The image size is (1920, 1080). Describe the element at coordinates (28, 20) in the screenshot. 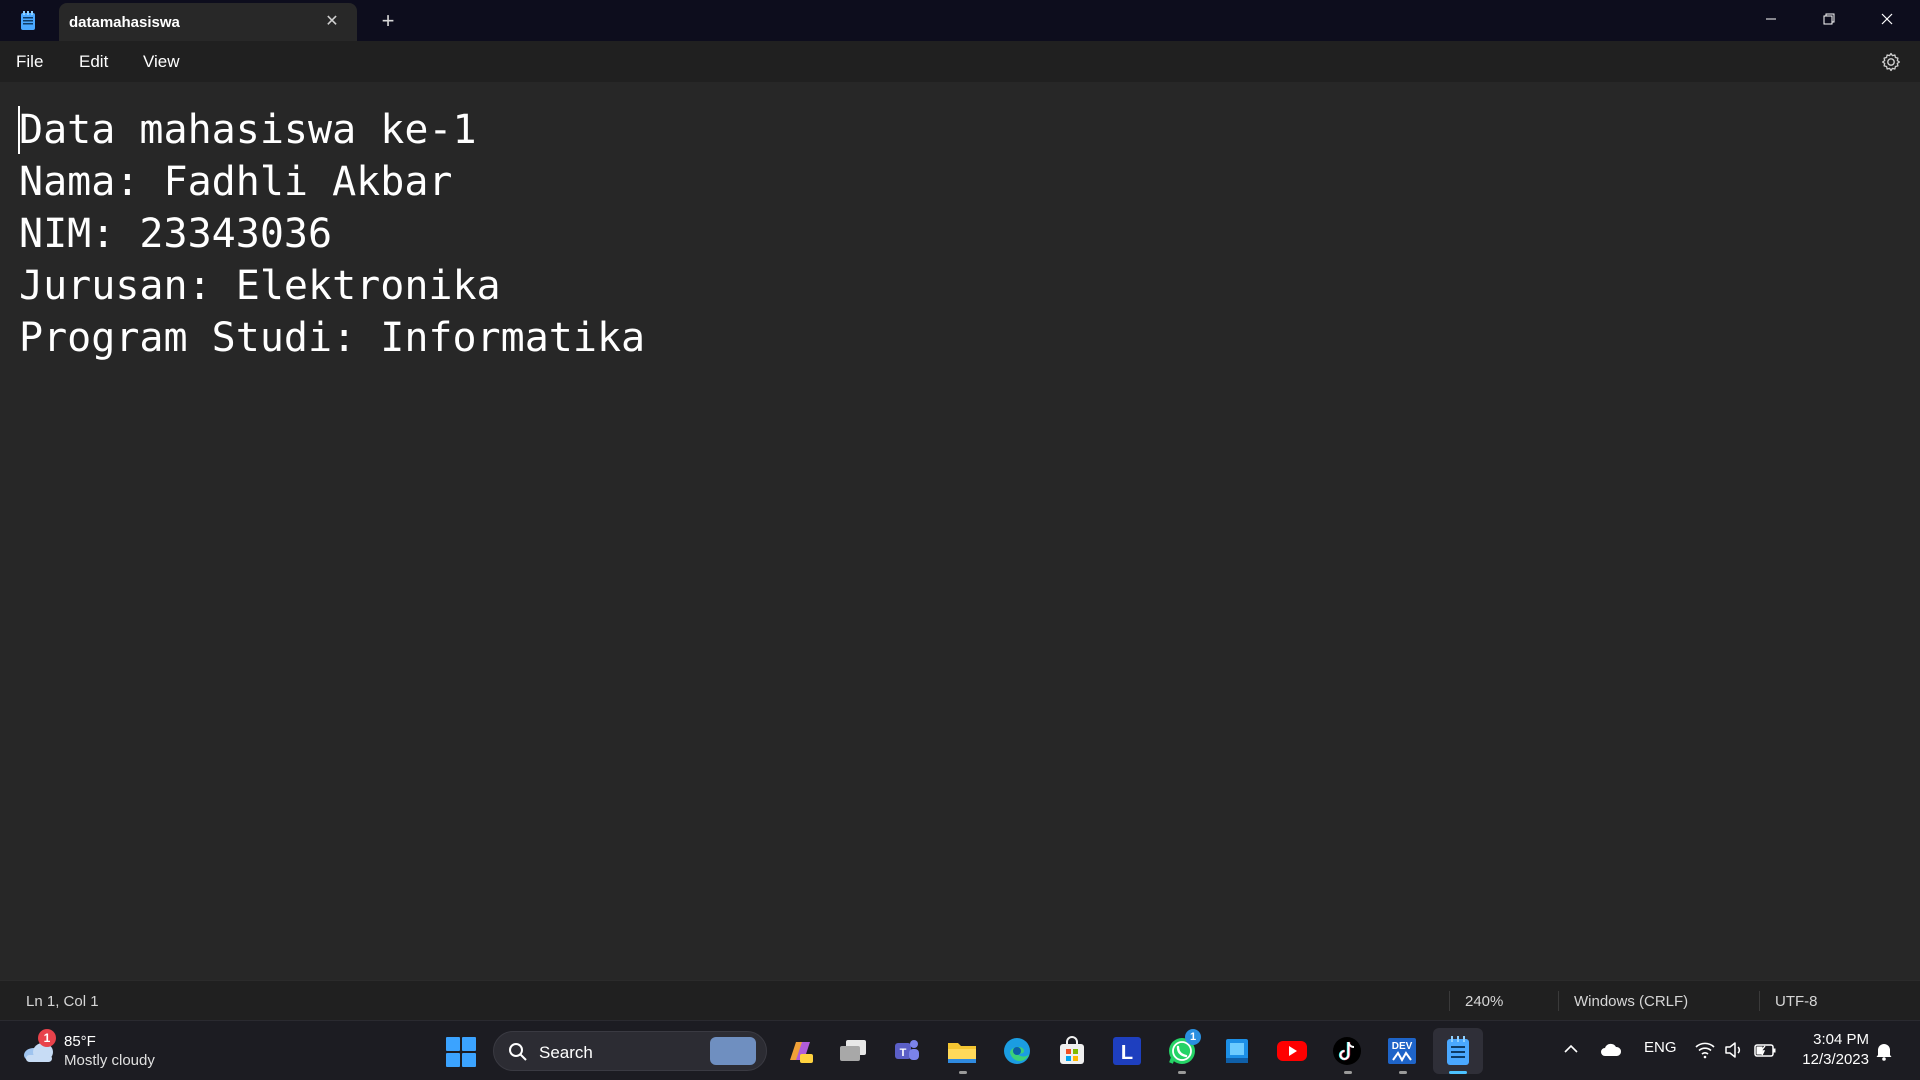

I see `notepad-app-icon` at that location.